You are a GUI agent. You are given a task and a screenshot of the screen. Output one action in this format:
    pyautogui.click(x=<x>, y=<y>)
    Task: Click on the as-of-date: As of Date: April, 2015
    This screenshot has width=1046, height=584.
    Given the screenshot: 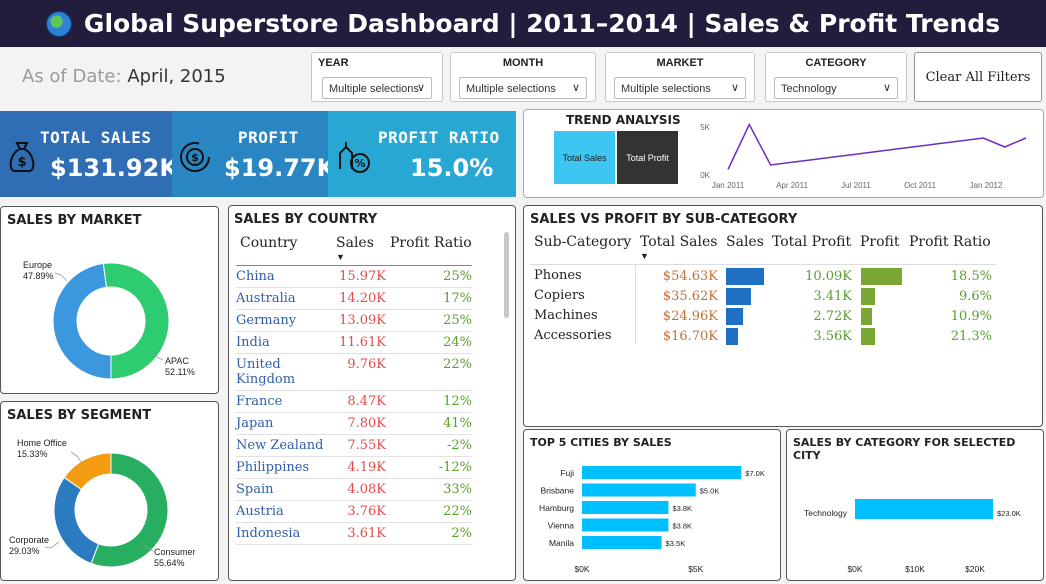 What is the action you would take?
    pyautogui.click(x=124, y=76)
    